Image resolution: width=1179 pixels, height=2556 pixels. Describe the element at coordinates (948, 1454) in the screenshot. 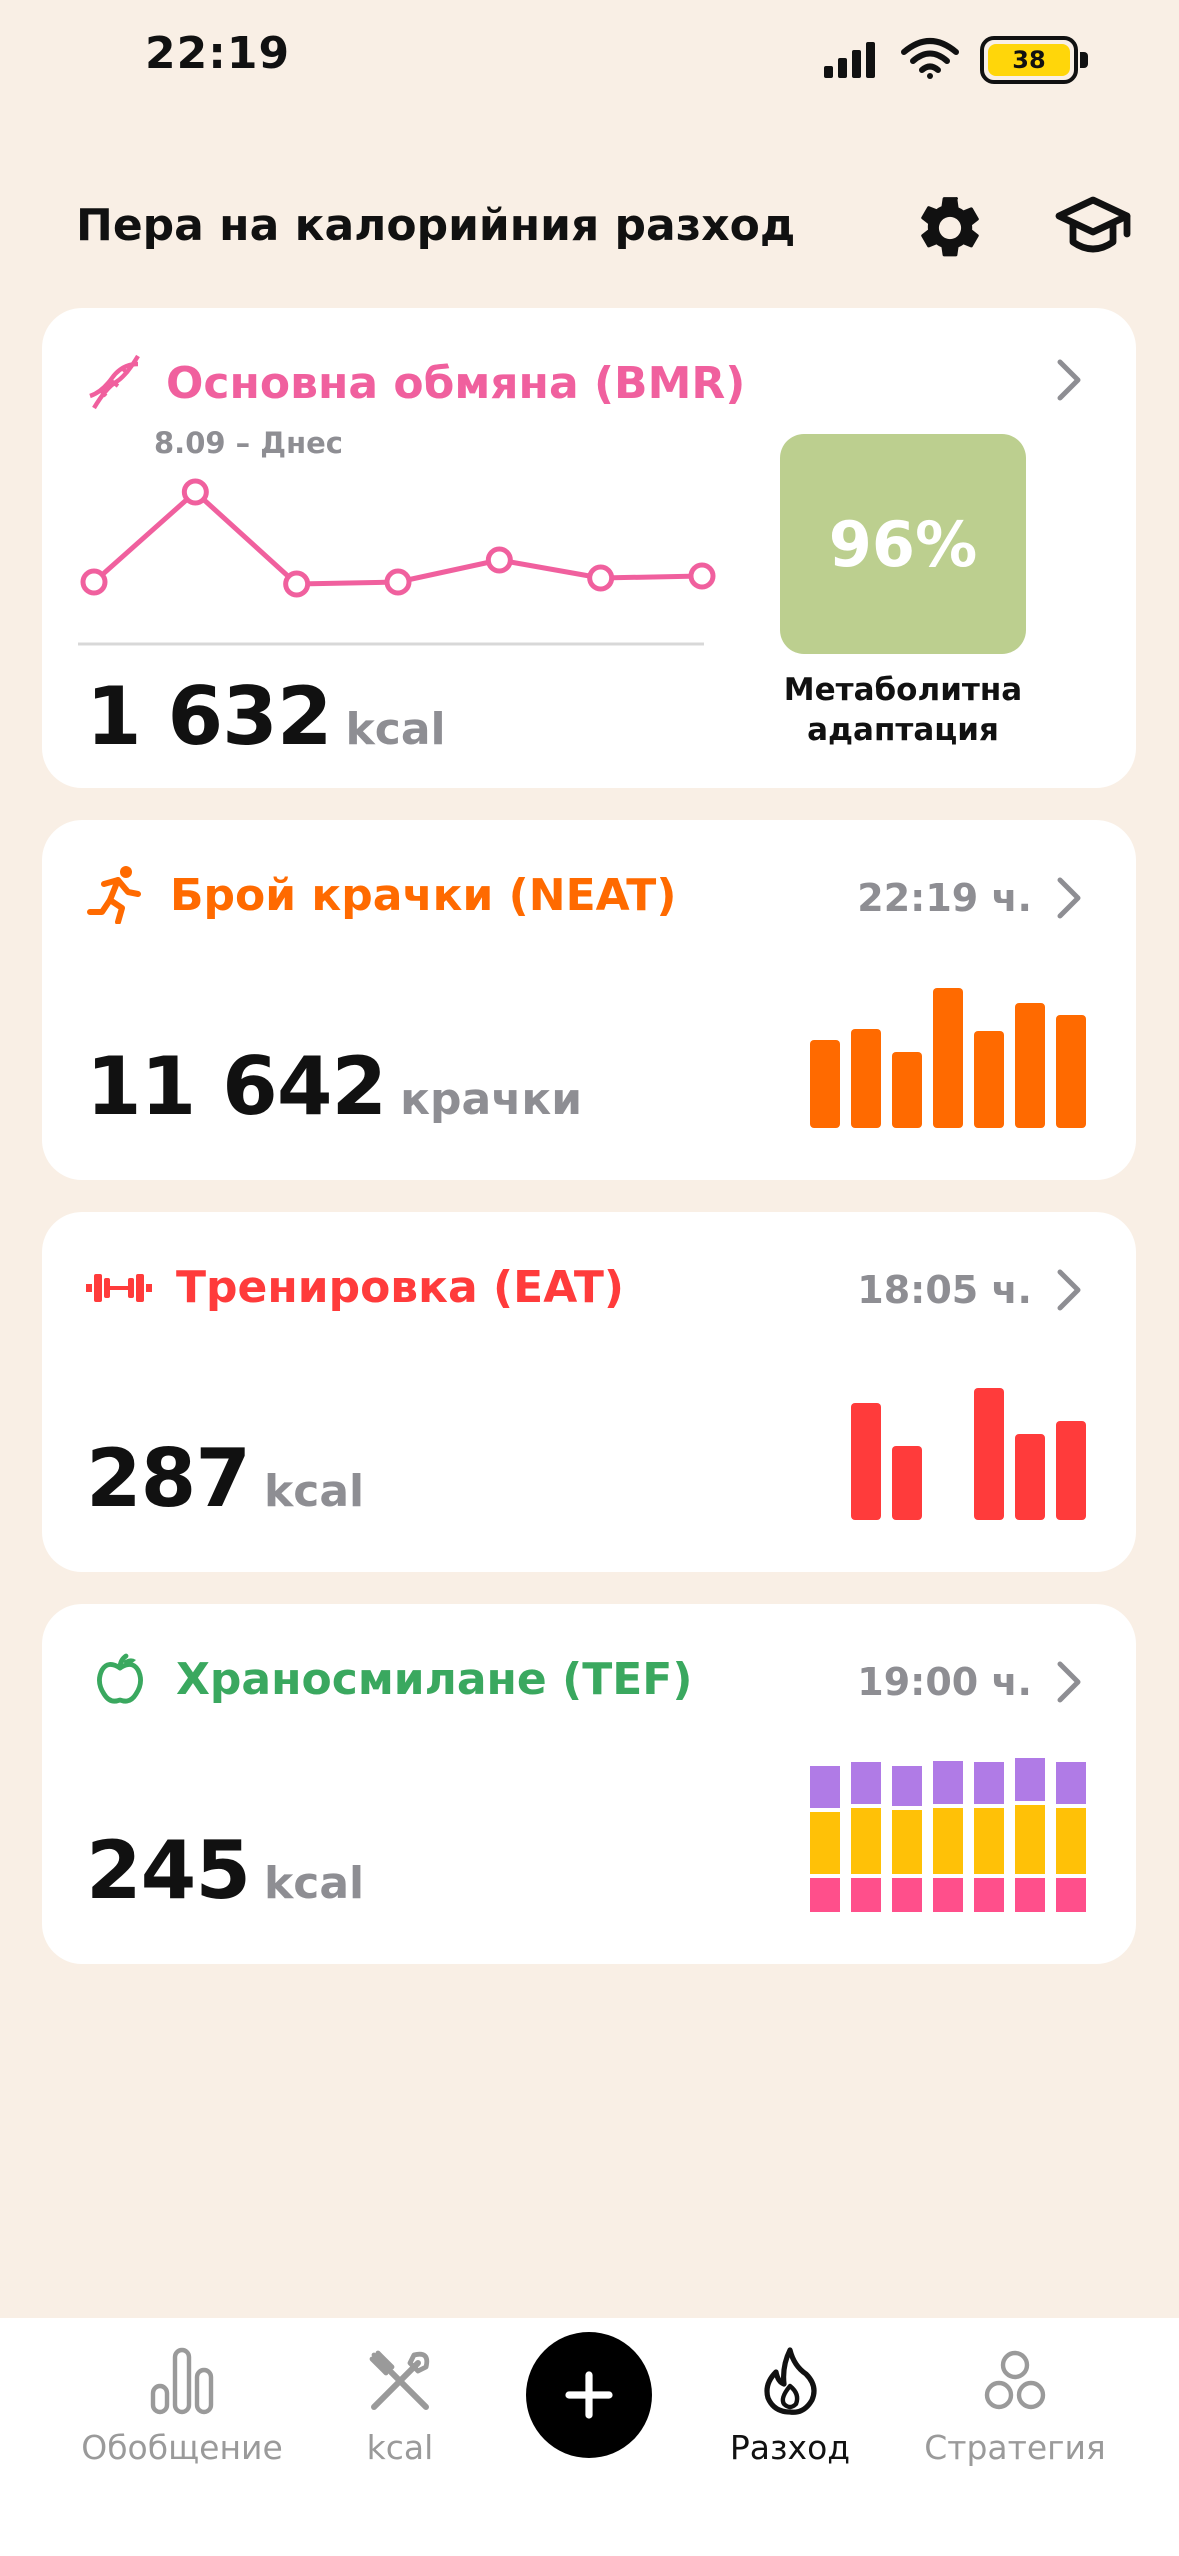

I see `eat-bar-chart` at that location.